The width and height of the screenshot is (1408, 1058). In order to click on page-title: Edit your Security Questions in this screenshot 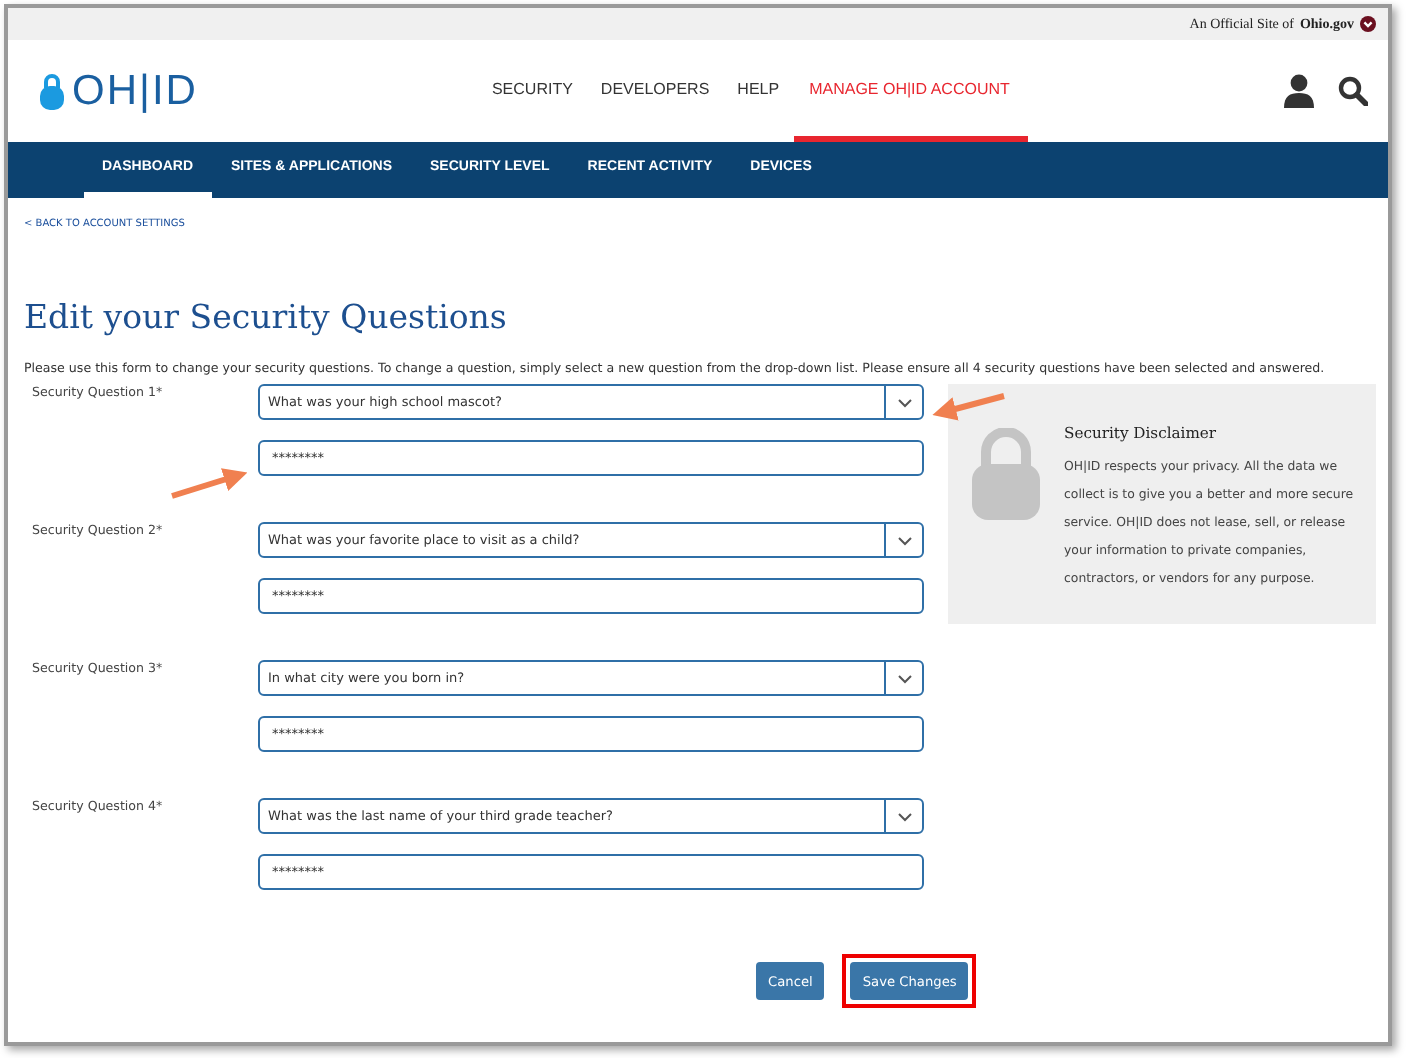, I will do `click(266, 317)`.